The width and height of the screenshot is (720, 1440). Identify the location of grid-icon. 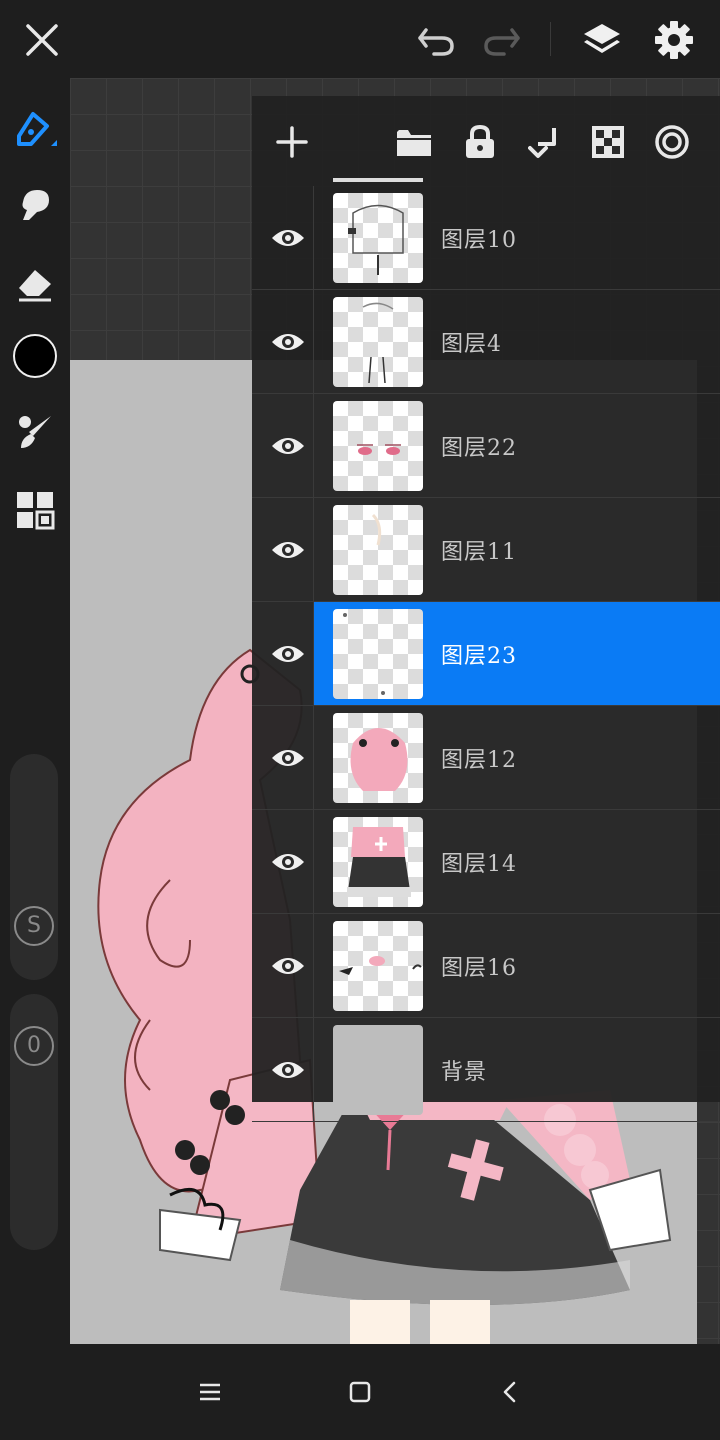
(35, 510).